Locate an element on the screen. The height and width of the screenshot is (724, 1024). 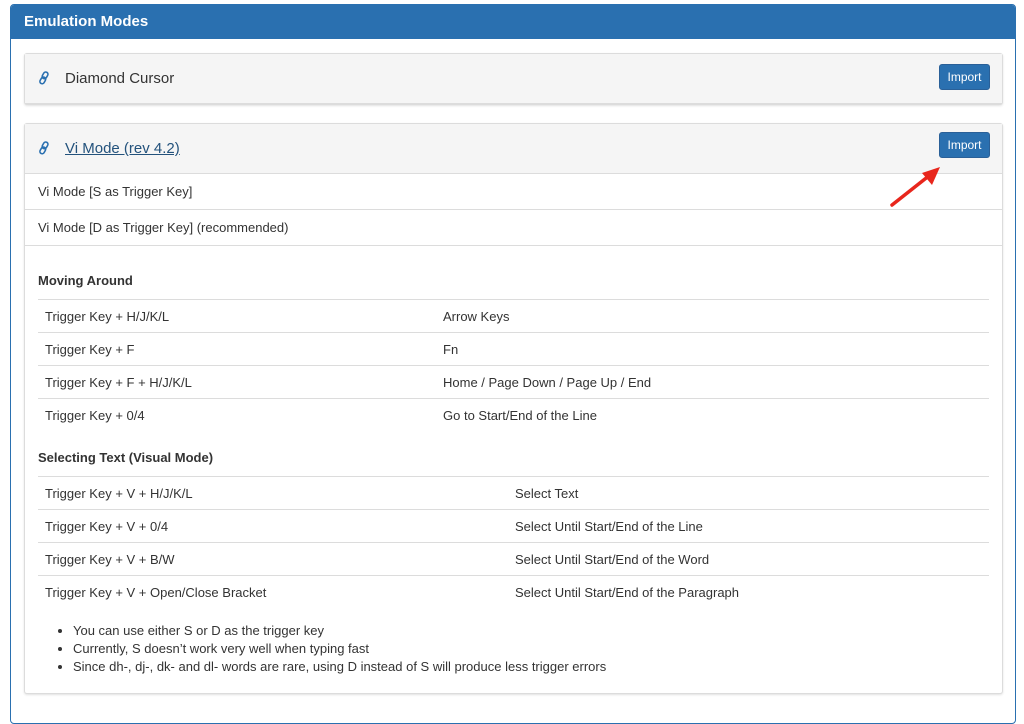
table-row: Trigger Key + V + H/J/K/L Select Text is located at coordinates (513, 493).